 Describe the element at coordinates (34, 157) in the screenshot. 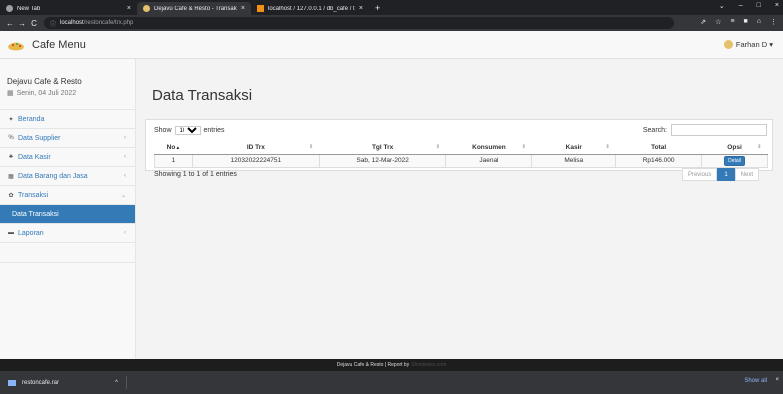

I see `sidebar-item-label: Data Kasir` at that location.